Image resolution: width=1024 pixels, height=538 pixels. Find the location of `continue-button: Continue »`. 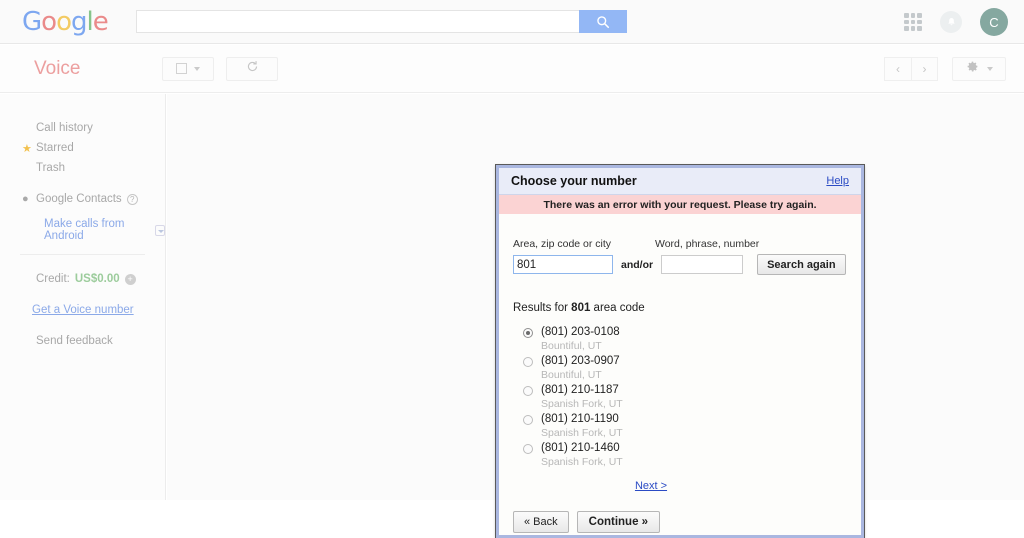

continue-button: Continue » is located at coordinates (618, 522).